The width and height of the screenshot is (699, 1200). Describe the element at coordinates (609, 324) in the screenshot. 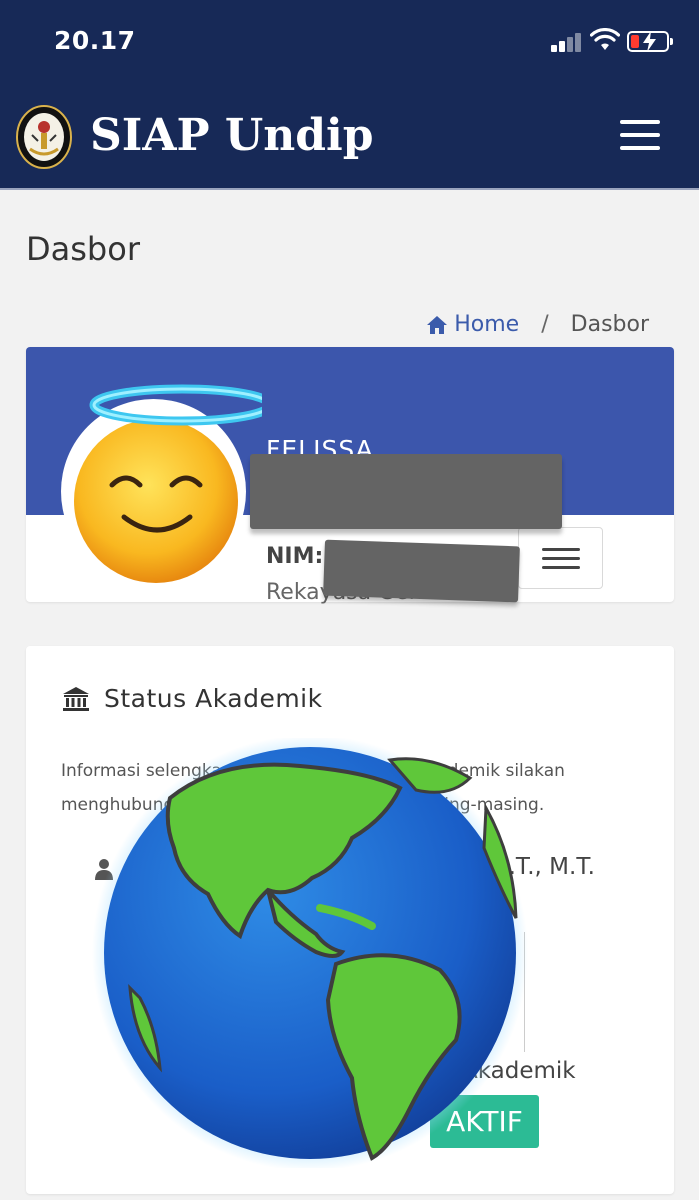

I see `breadcrumb-current: Dasbor` at that location.